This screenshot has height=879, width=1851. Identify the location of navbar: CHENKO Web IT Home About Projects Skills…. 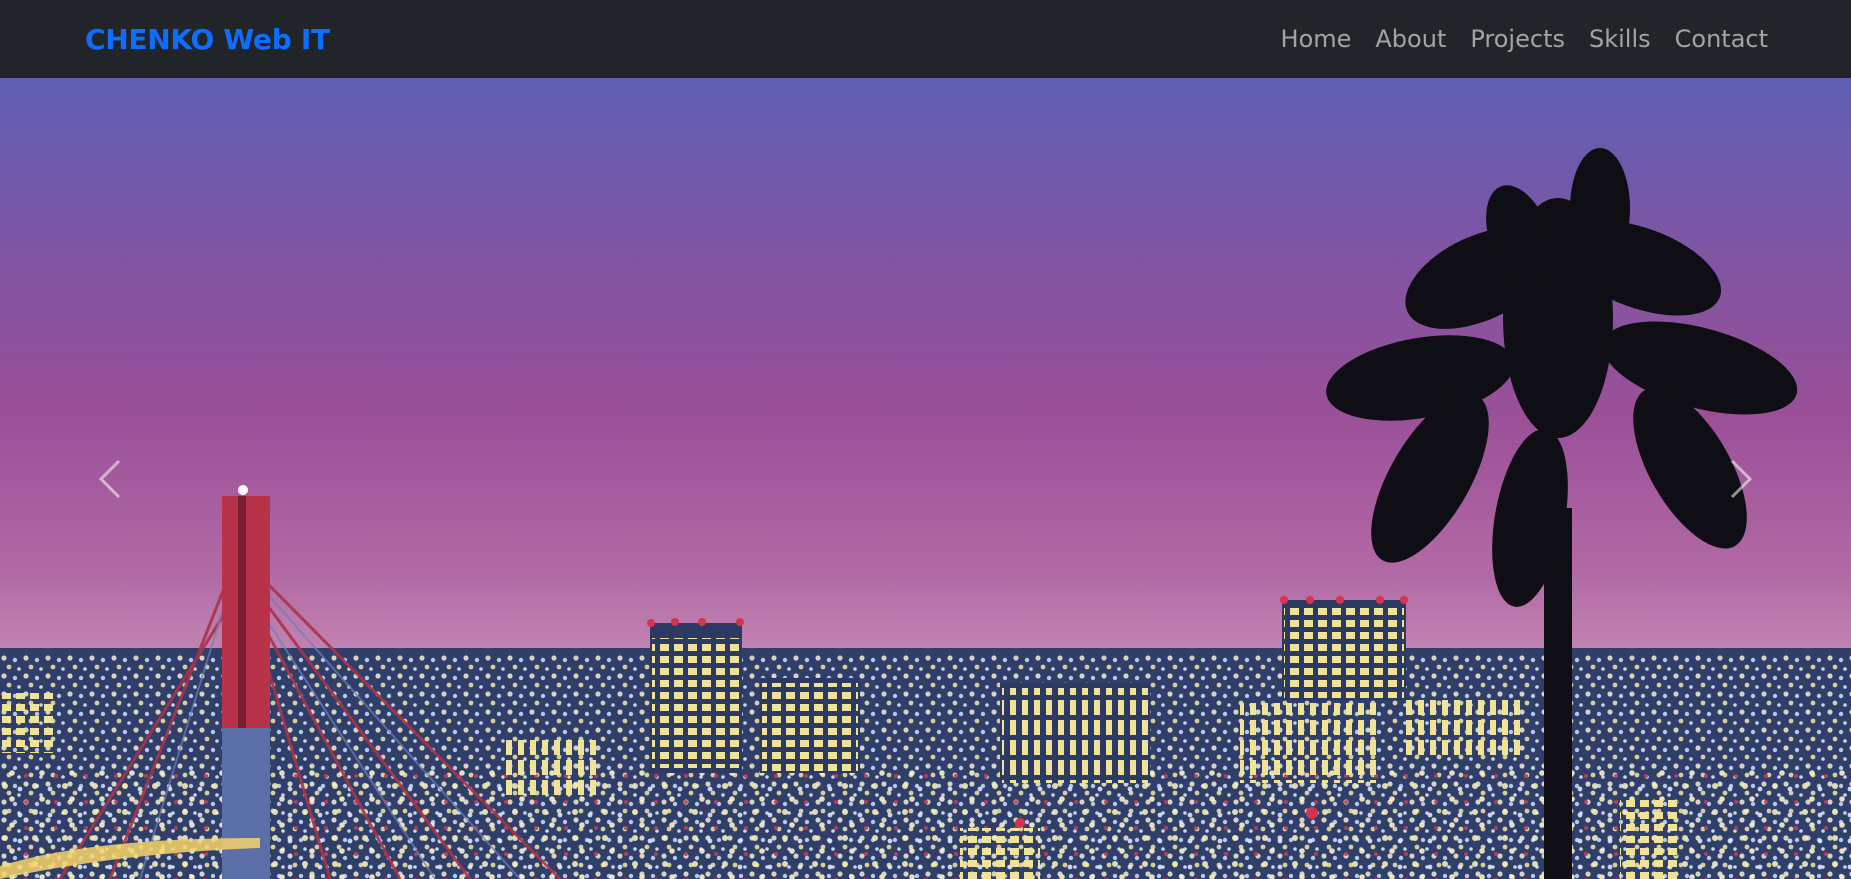
(925, 39).